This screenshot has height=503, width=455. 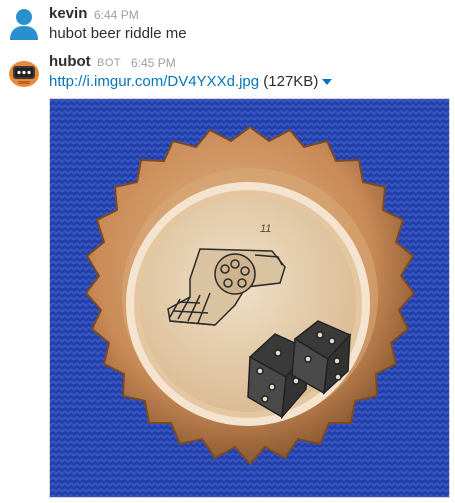 What do you see at coordinates (153, 63) in the screenshot?
I see `message-timestamp: 6:45 PM` at bounding box center [153, 63].